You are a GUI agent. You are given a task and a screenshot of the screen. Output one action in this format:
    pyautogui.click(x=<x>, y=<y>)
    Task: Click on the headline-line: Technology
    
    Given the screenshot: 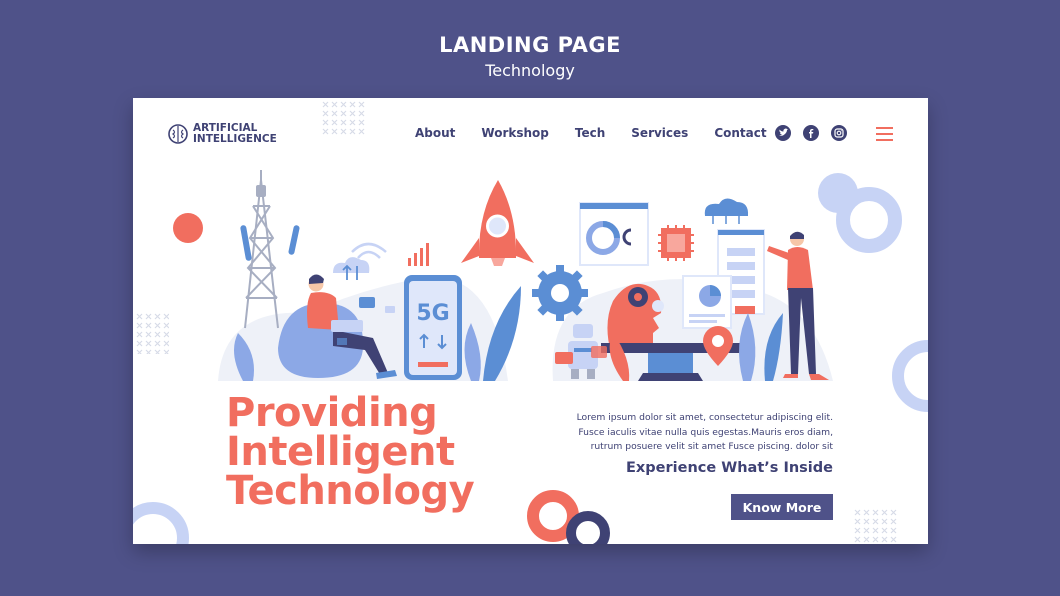 What is the action you would take?
    pyautogui.click(x=350, y=491)
    